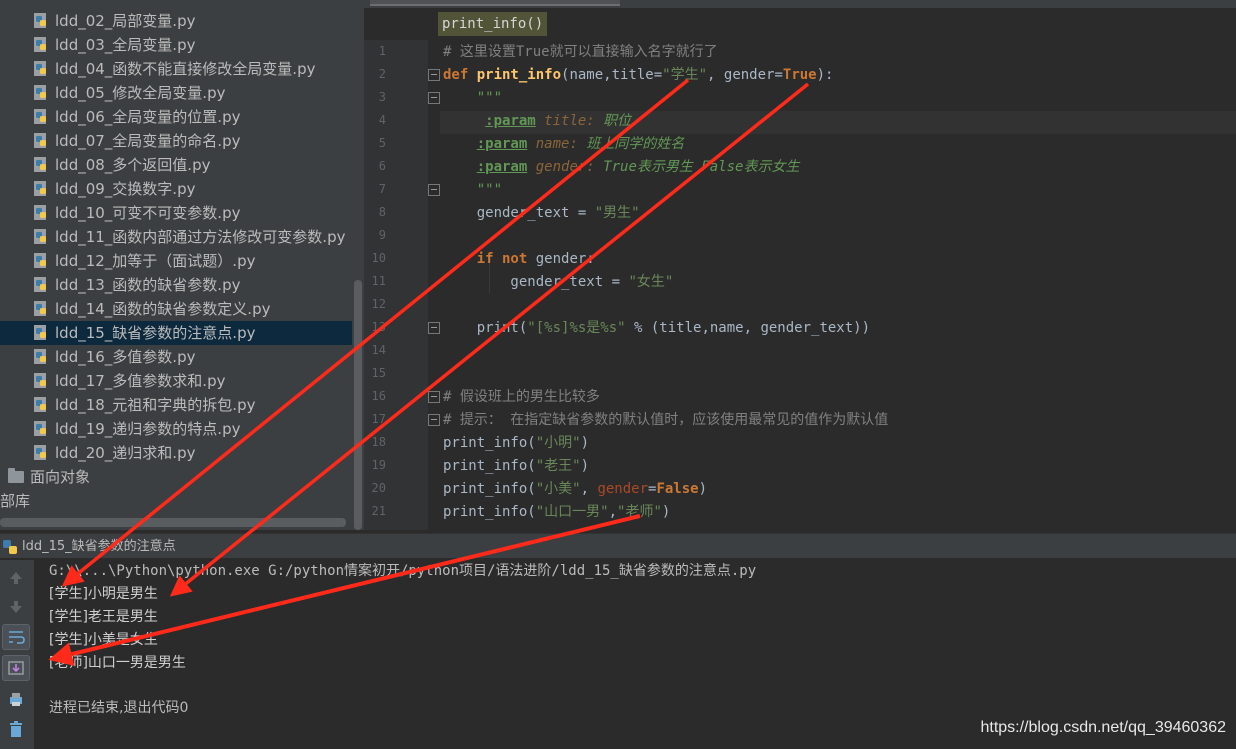  I want to click on code-token: "老师", so click(639, 512).